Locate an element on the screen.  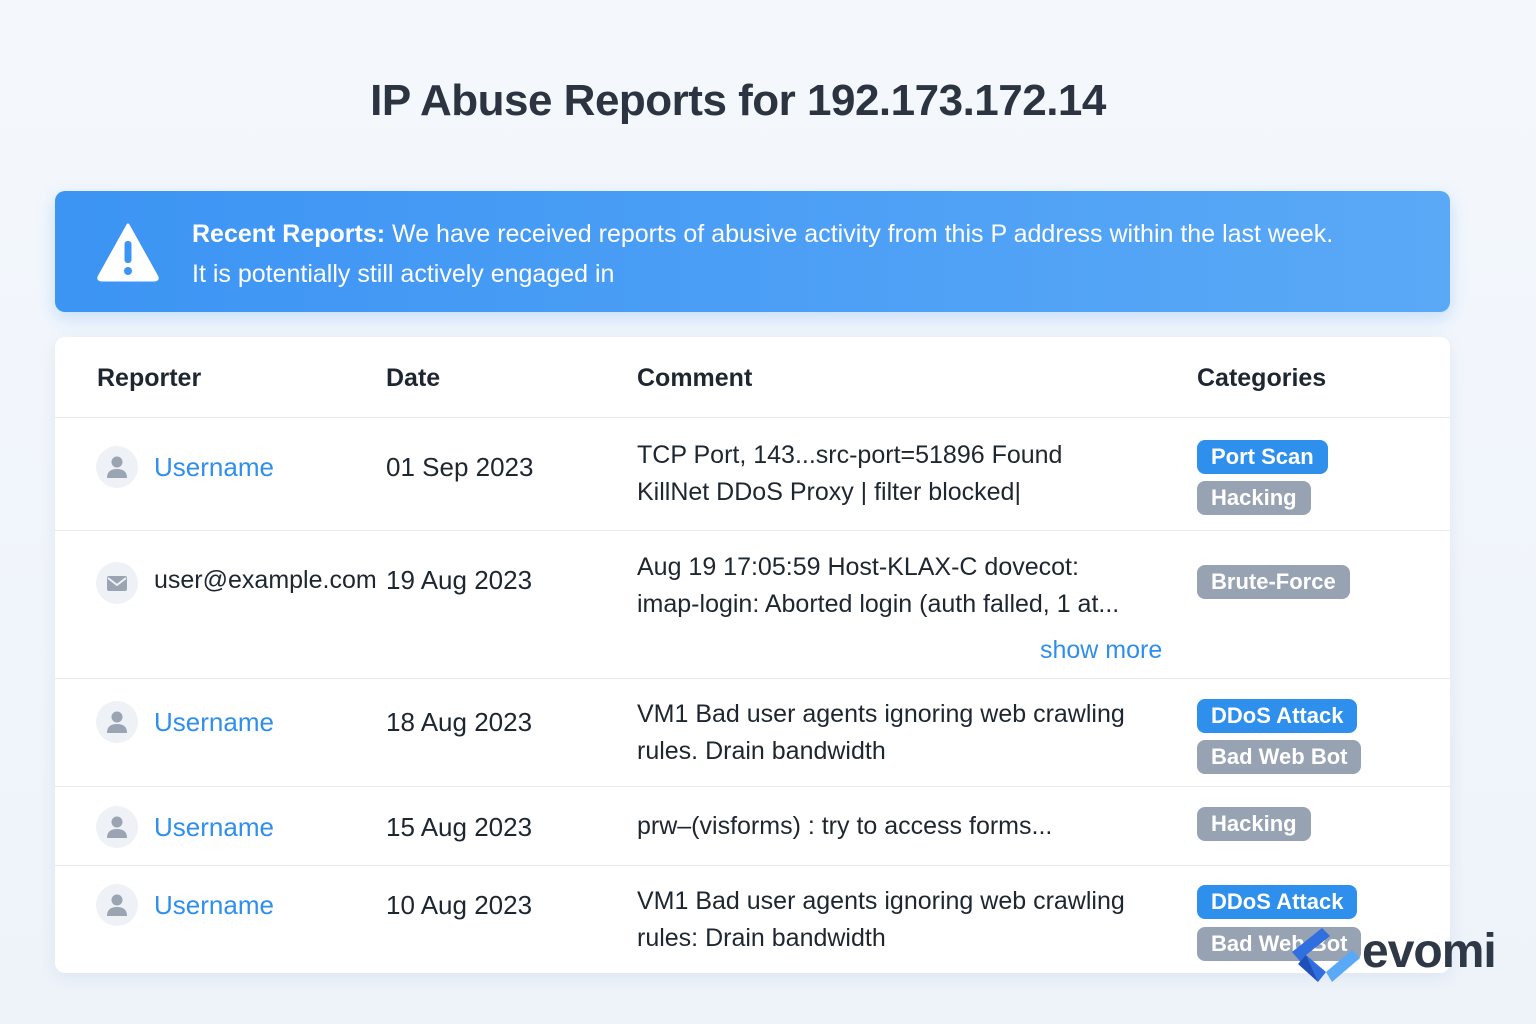
comment-line: KillNet DDoS Proxy | filter blocked| is located at coordinates (829, 492).